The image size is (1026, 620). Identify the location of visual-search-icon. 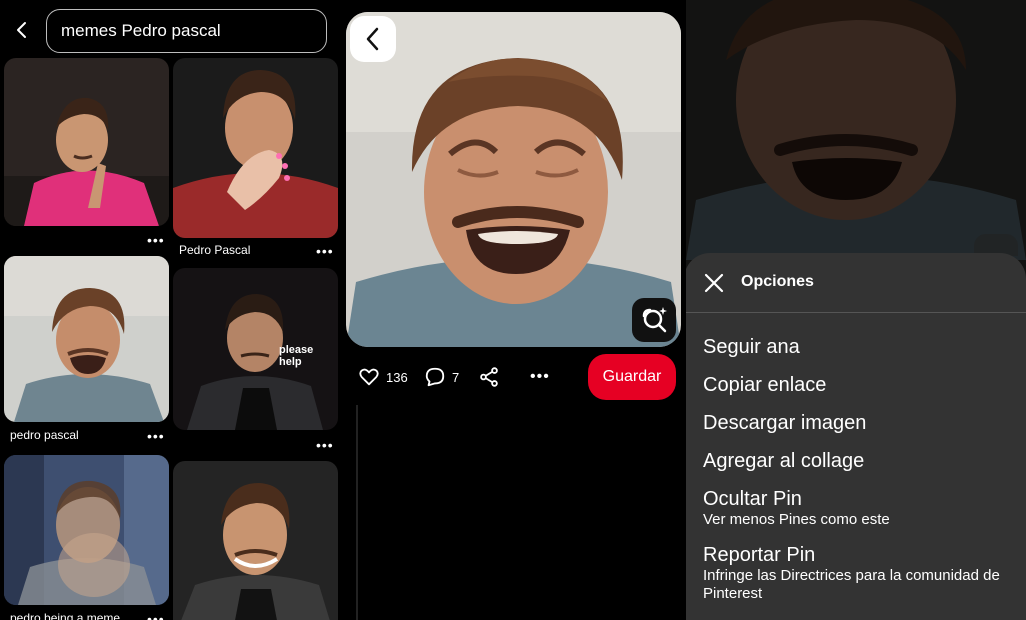
(654, 320).